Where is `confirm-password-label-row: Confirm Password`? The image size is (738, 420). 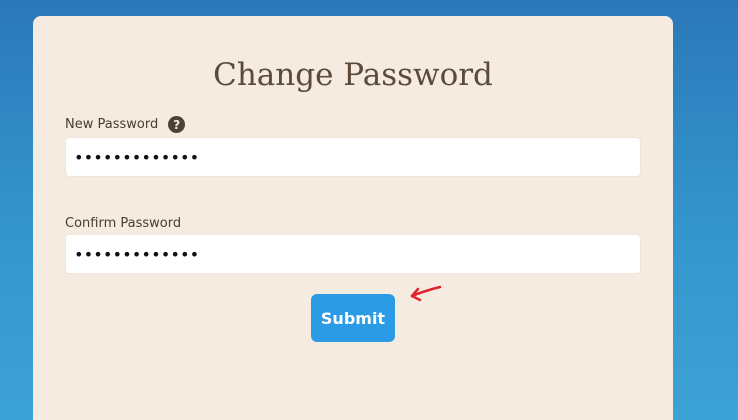
confirm-password-label-row: Confirm Password is located at coordinates (123, 223).